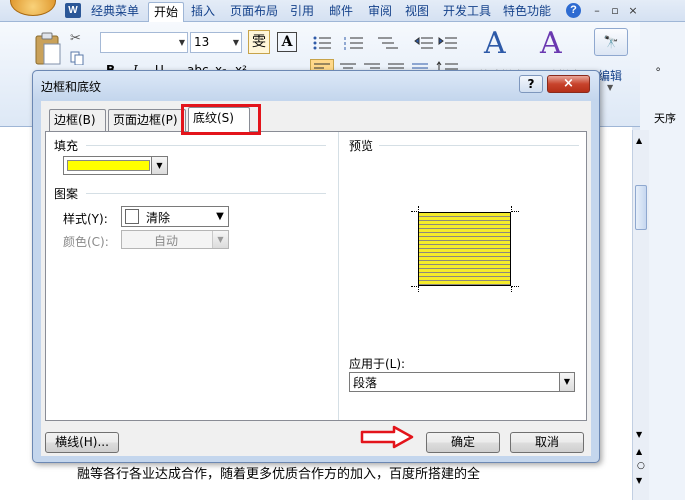 This screenshot has height=500, width=685. What do you see at coordinates (338, 276) in the screenshot?
I see `column-divider` at bounding box center [338, 276].